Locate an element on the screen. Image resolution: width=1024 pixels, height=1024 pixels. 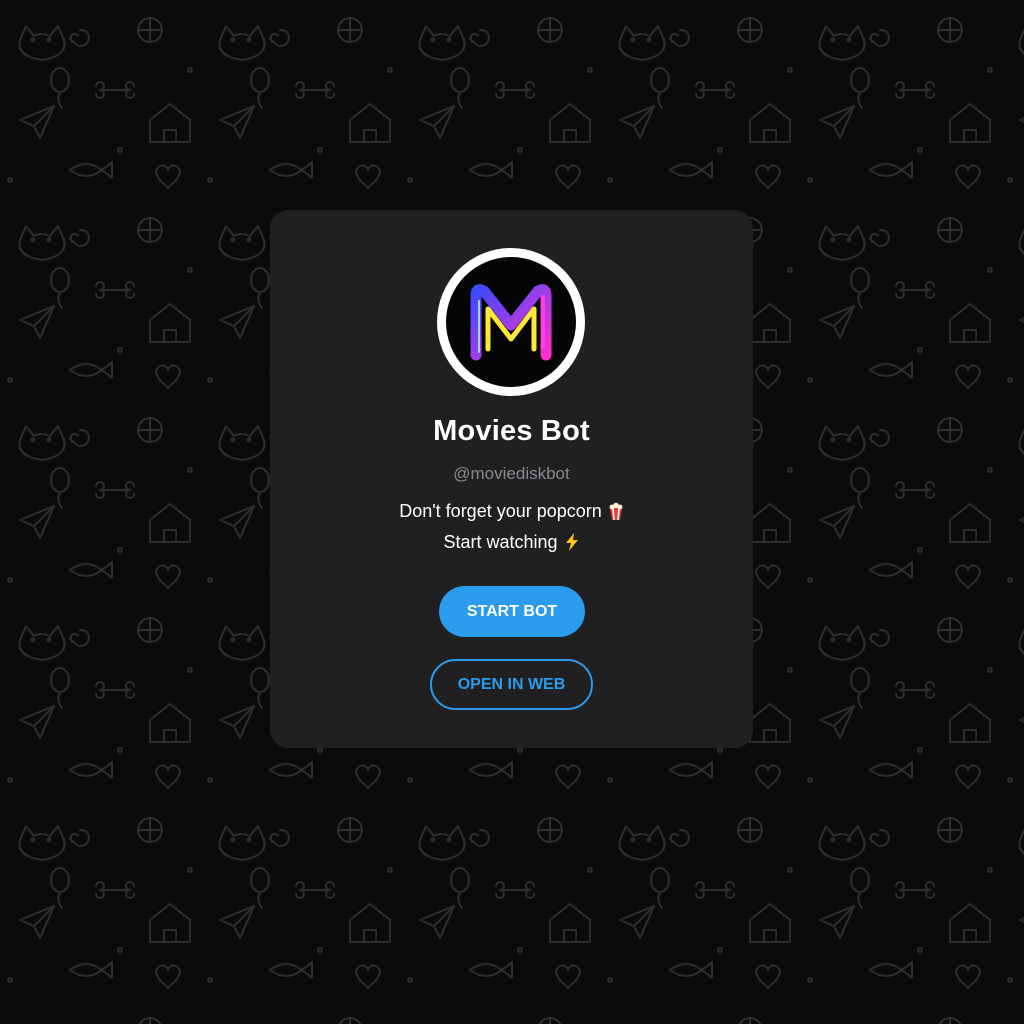
avatar is located at coordinates (511, 322).